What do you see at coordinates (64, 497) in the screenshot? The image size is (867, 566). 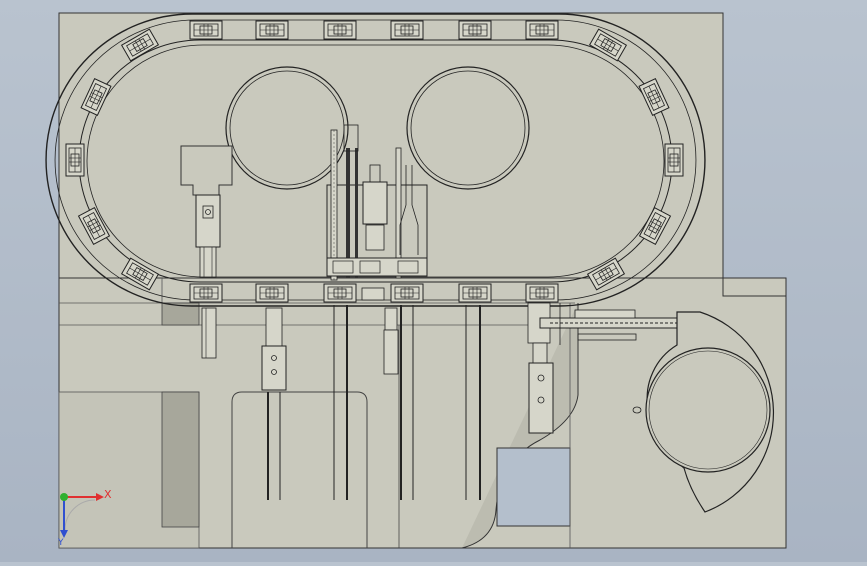 I see `axis-y-marker` at bounding box center [64, 497].